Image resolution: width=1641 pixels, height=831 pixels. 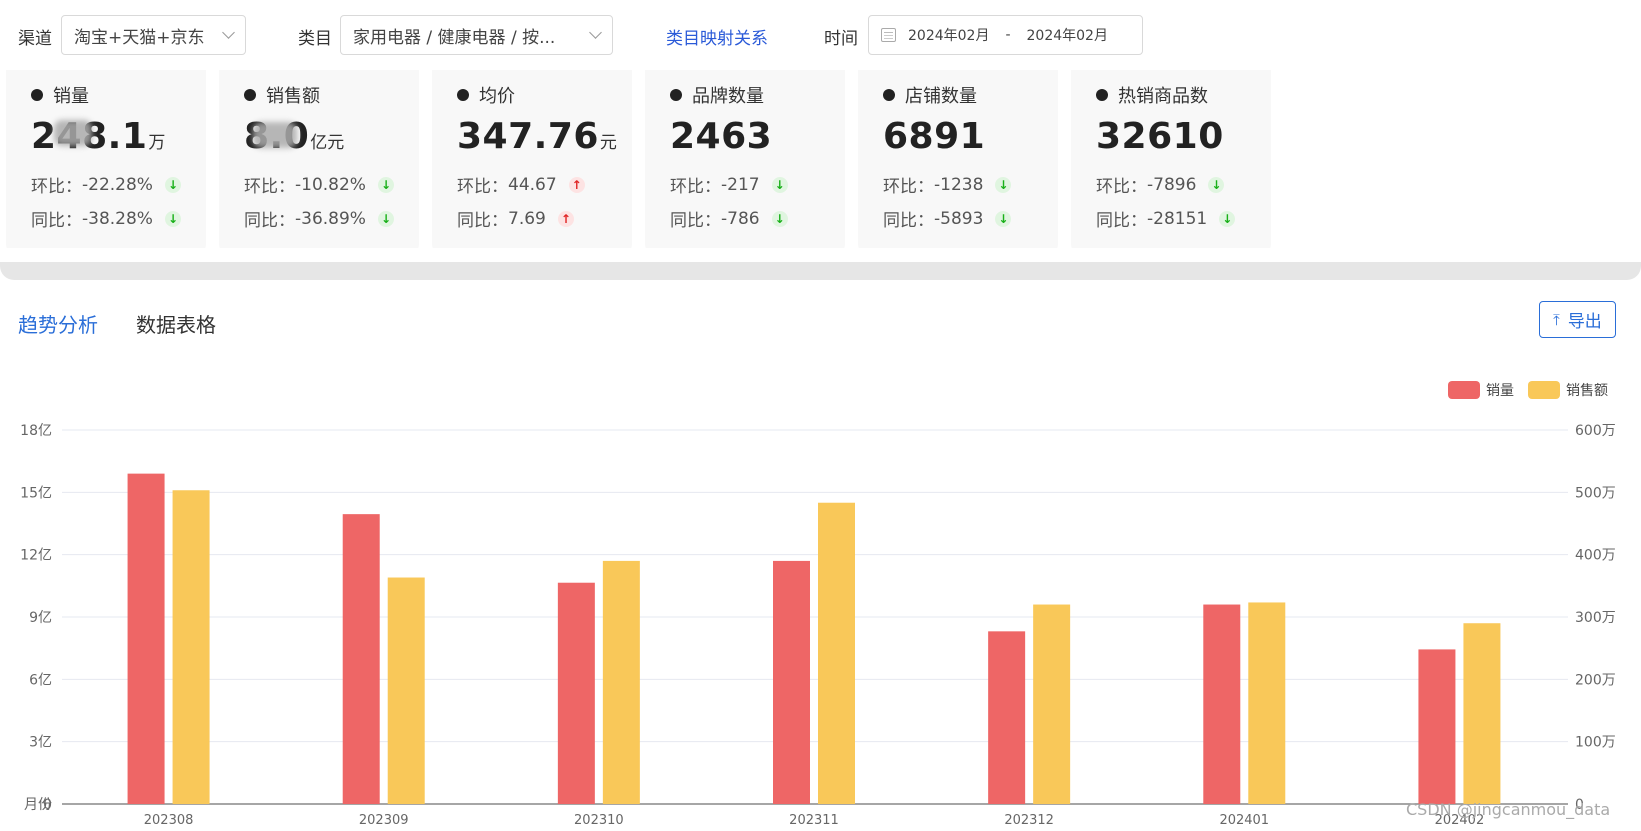 What do you see at coordinates (40, 743) in the screenshot?
I see `y-left-tick-label: 3亿` at bounding box center [40, 743].